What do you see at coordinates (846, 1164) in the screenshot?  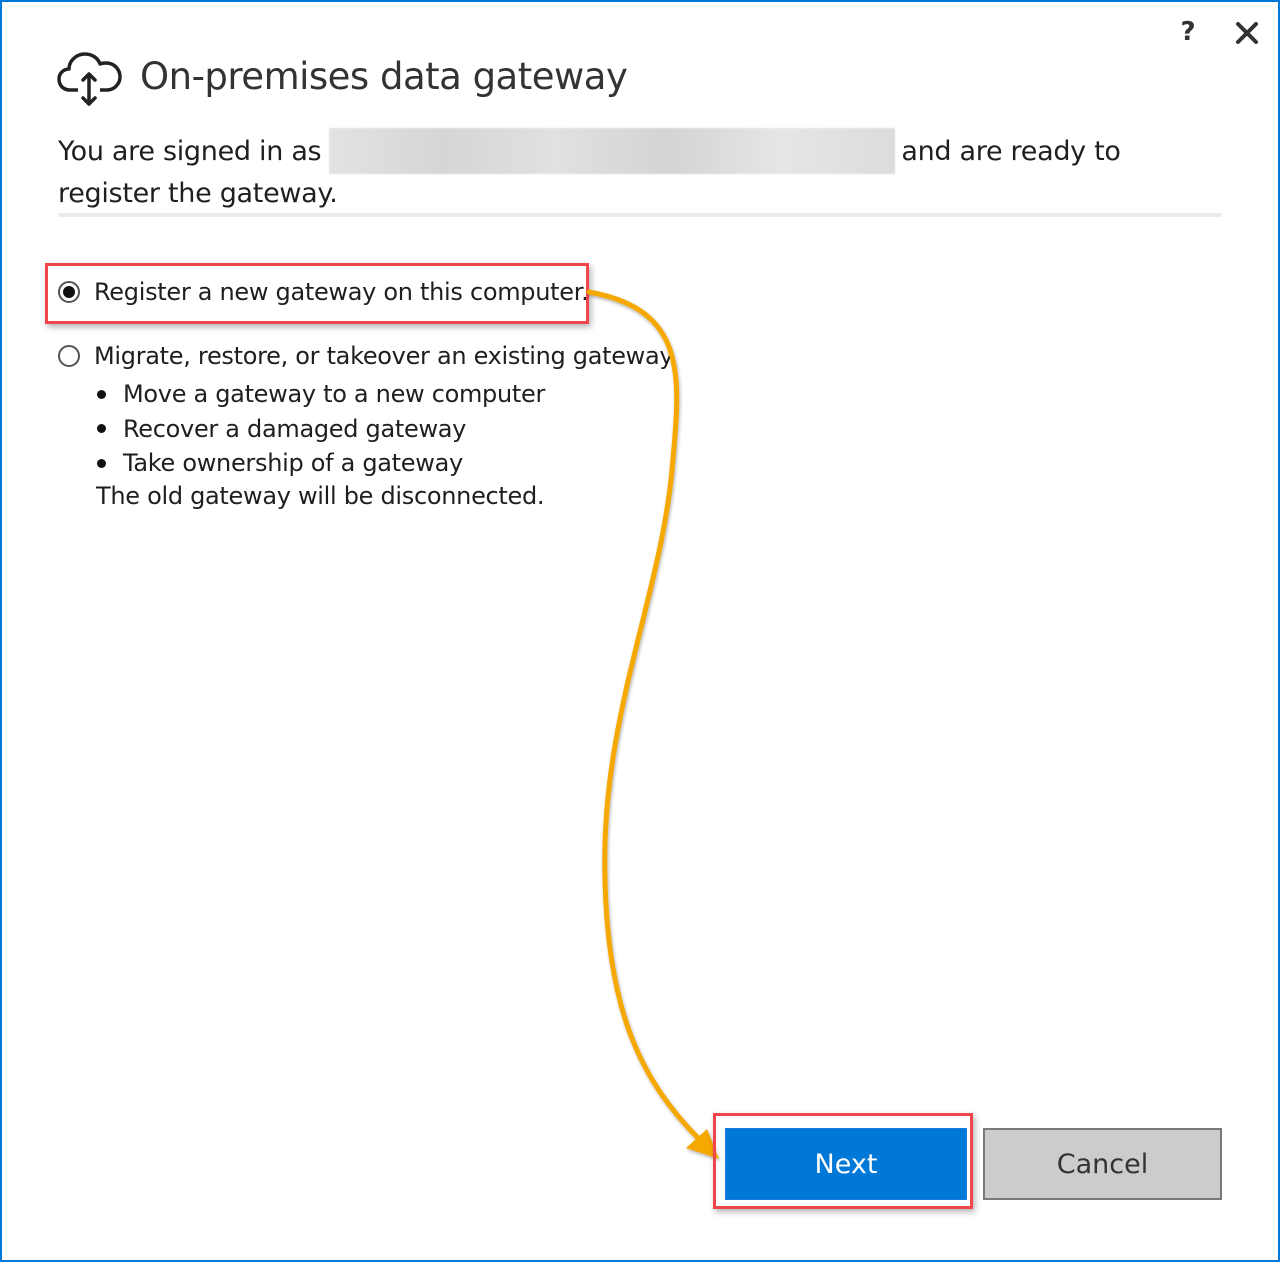 I see `next-button: Next` at bounding box center [846, 1164].